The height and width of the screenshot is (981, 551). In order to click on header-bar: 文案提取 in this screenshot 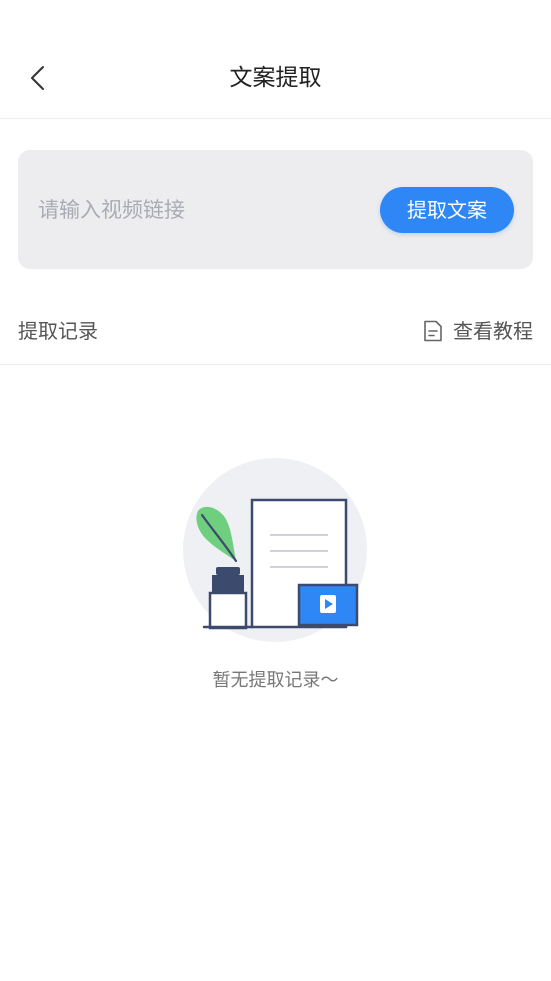, I will do `click(275, 59)`.